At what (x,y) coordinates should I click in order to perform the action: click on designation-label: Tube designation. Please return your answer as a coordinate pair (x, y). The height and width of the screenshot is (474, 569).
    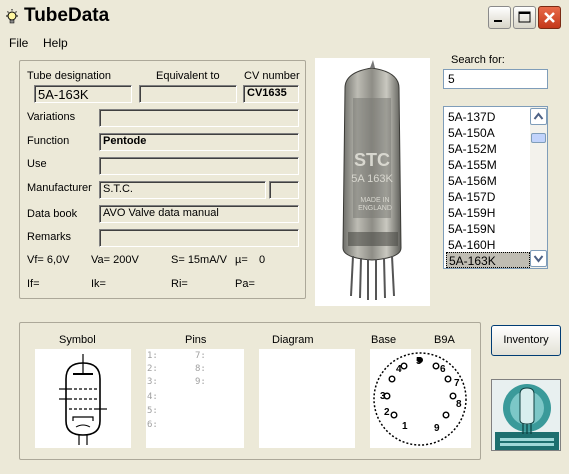
    Looking at the image, I should click on (69, 76).